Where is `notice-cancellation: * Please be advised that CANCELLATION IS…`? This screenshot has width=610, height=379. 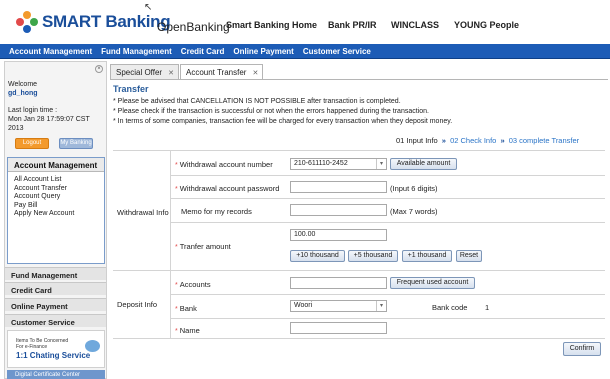
notice-cancellation: * Please be advised that CANCELLATION IS… is located at coordinates (257, 101).